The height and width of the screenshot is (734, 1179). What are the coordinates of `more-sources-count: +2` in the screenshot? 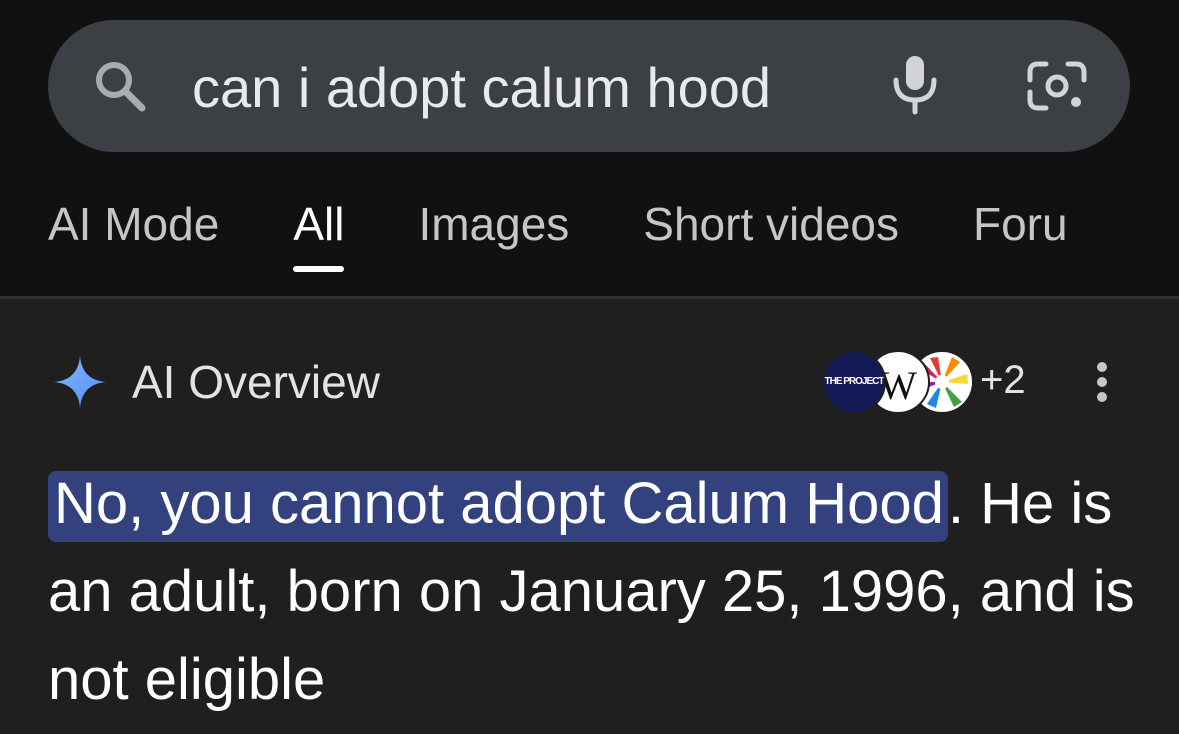 It's located at (1003, 380).